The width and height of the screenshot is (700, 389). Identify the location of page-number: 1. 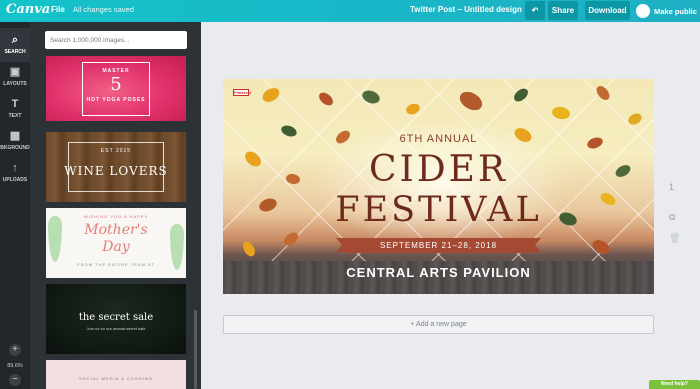
(672, 187).